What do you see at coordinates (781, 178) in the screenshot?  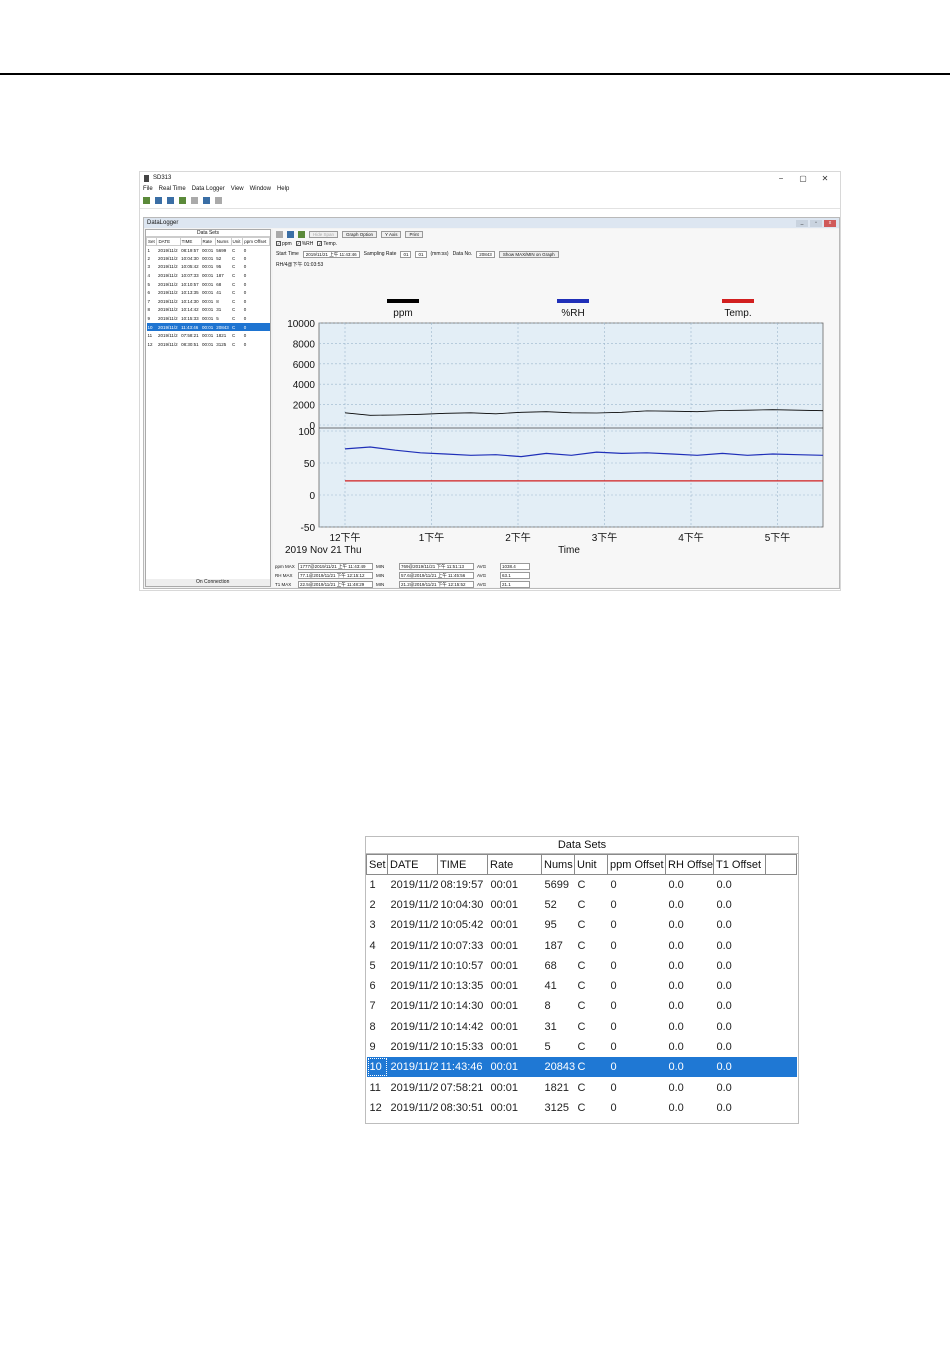 I see `minimize-button: −` at bounding box center [781, 178].